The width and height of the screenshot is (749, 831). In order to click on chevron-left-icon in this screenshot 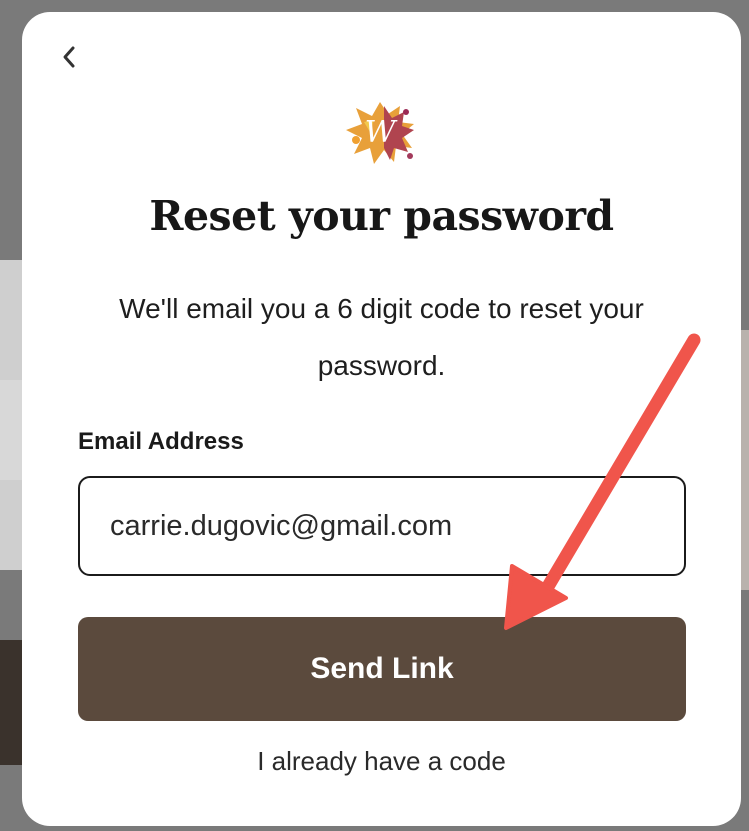, I will do `click(69, 57)`.